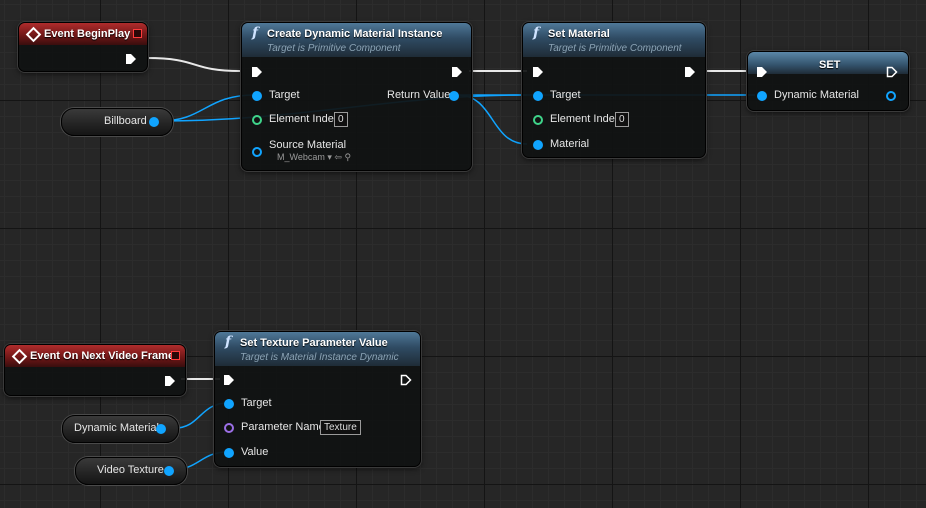 Image resolution: width=926 pixels, height=508 pixels. What do you see at coordinates (454, 96) in the screenshot?
I see `return-value-pin` at bounding box center [454, 96].